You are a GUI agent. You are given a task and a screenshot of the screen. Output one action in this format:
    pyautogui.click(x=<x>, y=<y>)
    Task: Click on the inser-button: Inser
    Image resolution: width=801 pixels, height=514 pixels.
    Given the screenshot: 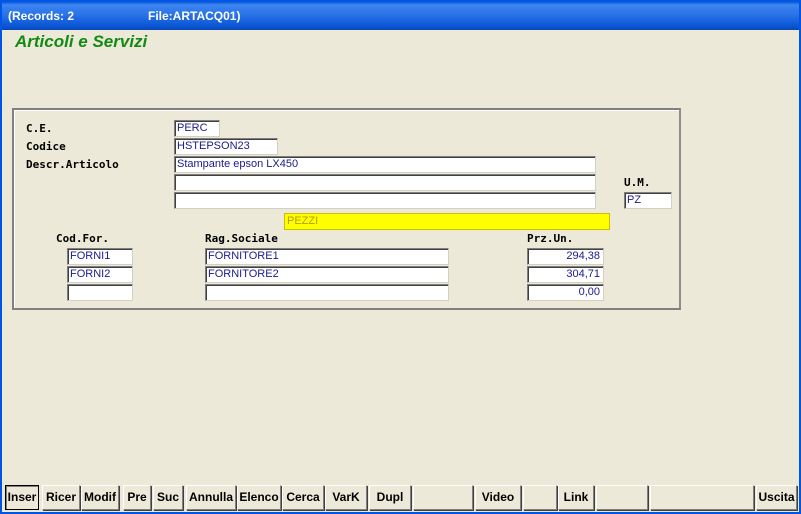 What is the action you would take?
    pyautogui.click(x=22, y=497)
    